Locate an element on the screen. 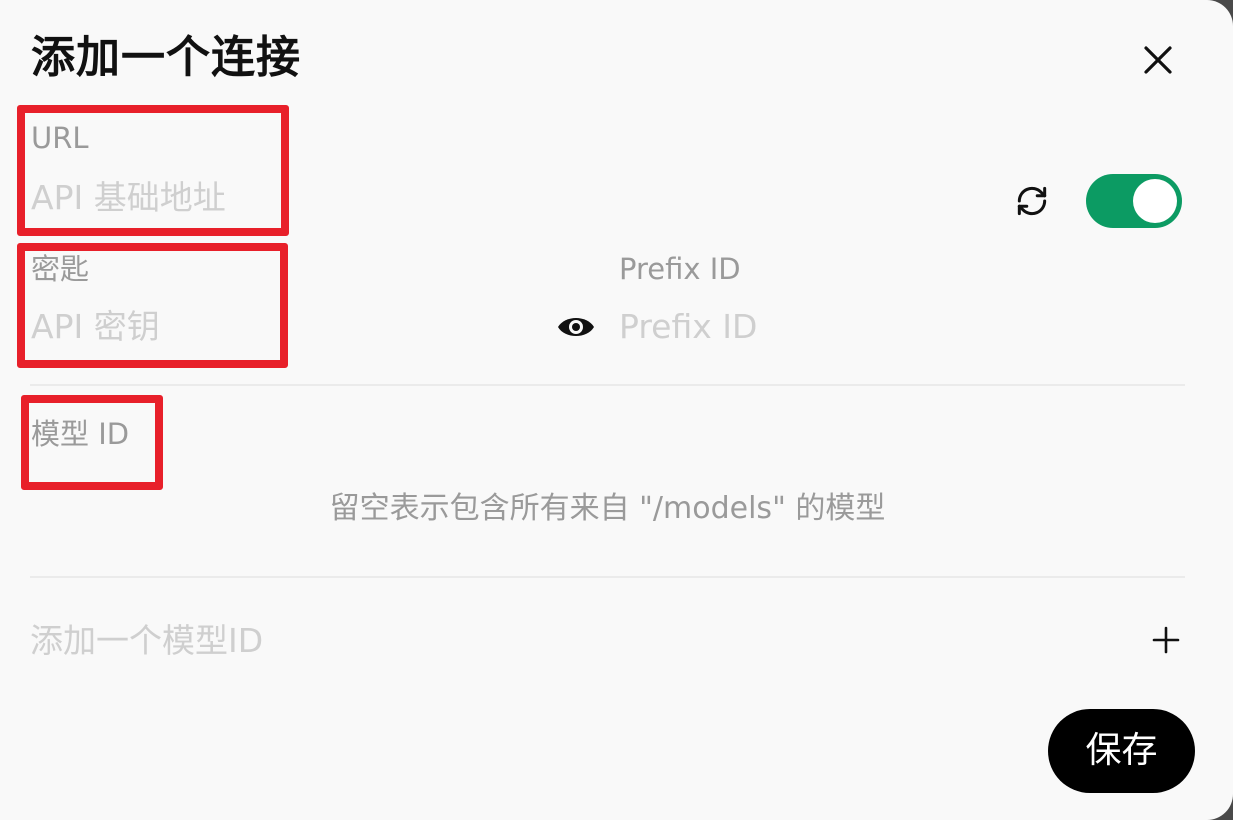 The image size is (1233, 820). dialog-title: 添加一个连接 is located at coordinates (166, 57).